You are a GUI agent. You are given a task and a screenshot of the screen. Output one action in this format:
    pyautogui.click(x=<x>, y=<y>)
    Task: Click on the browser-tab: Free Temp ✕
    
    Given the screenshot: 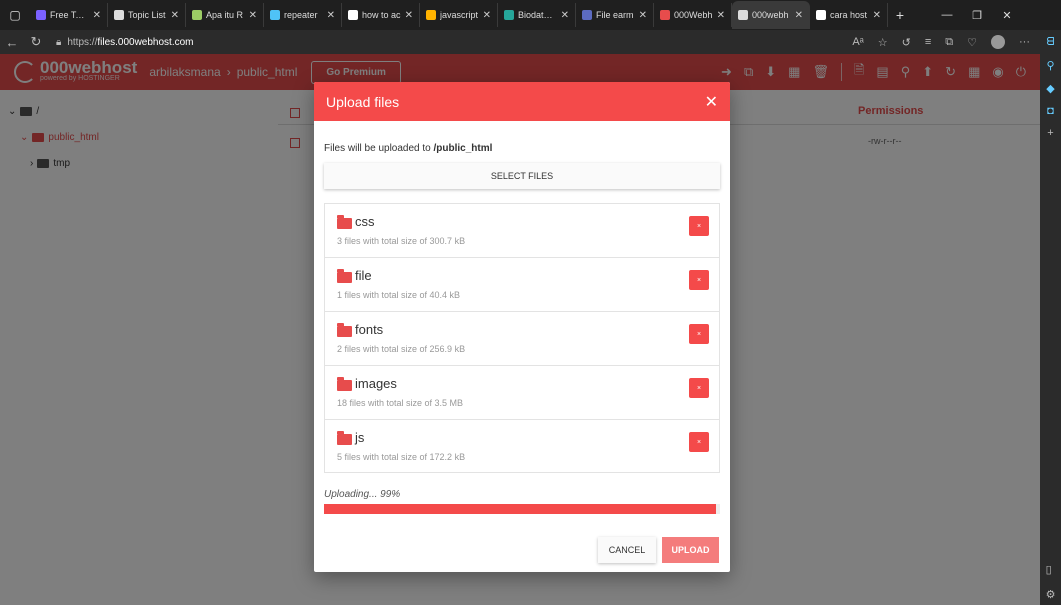 What is the action you would take?
    pyautogui.click(x=69, y=15)
    